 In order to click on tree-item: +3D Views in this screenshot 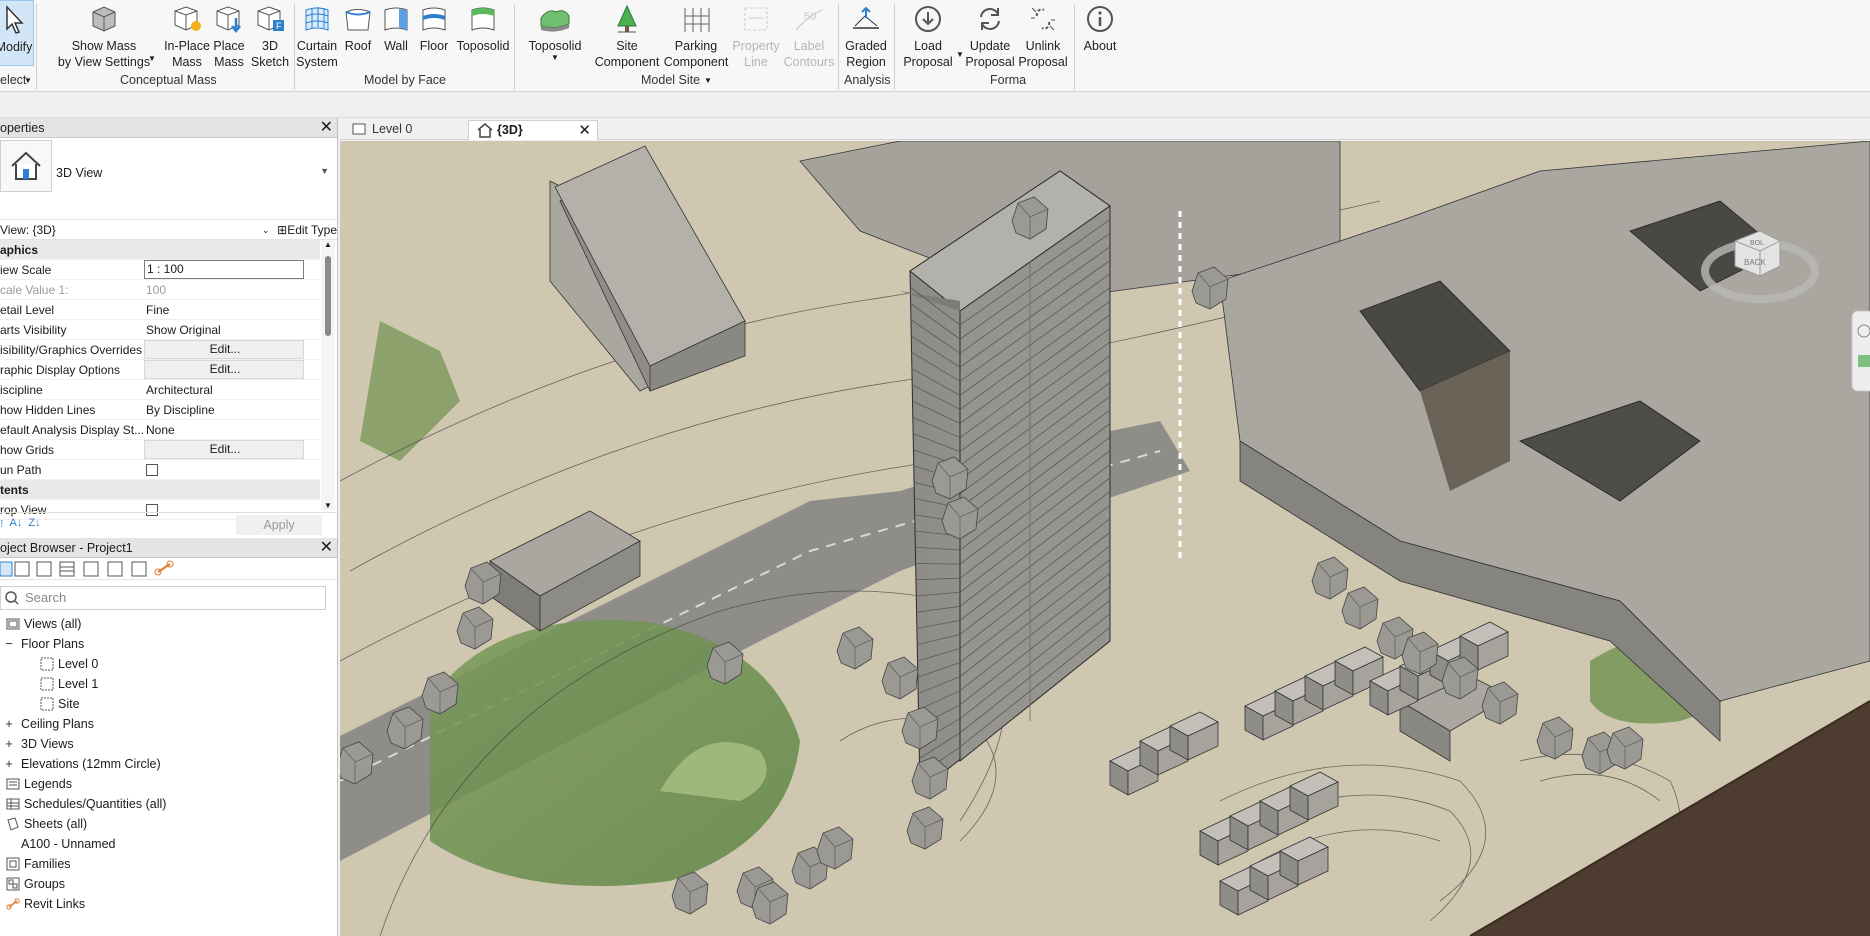, I will do `click(168, 744)`.